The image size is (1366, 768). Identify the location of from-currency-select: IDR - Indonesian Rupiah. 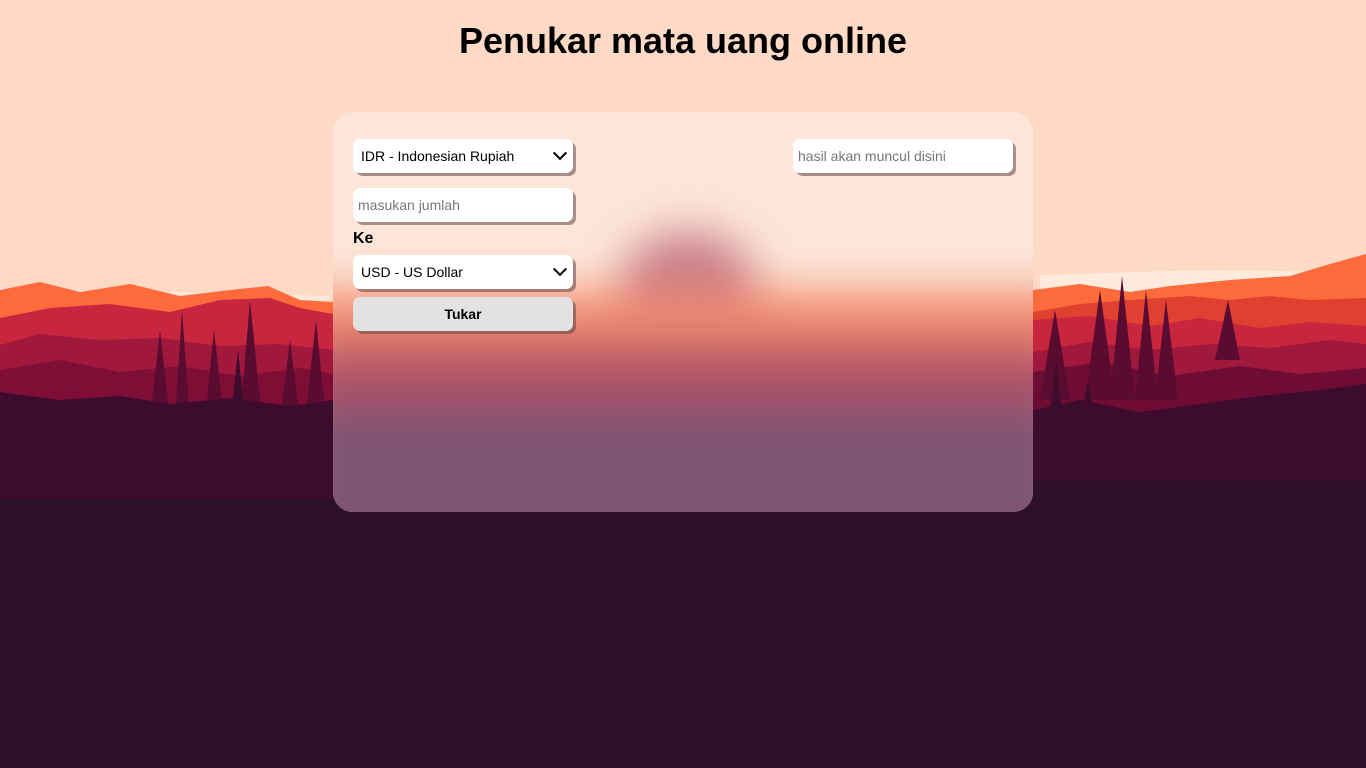
(463, 156).